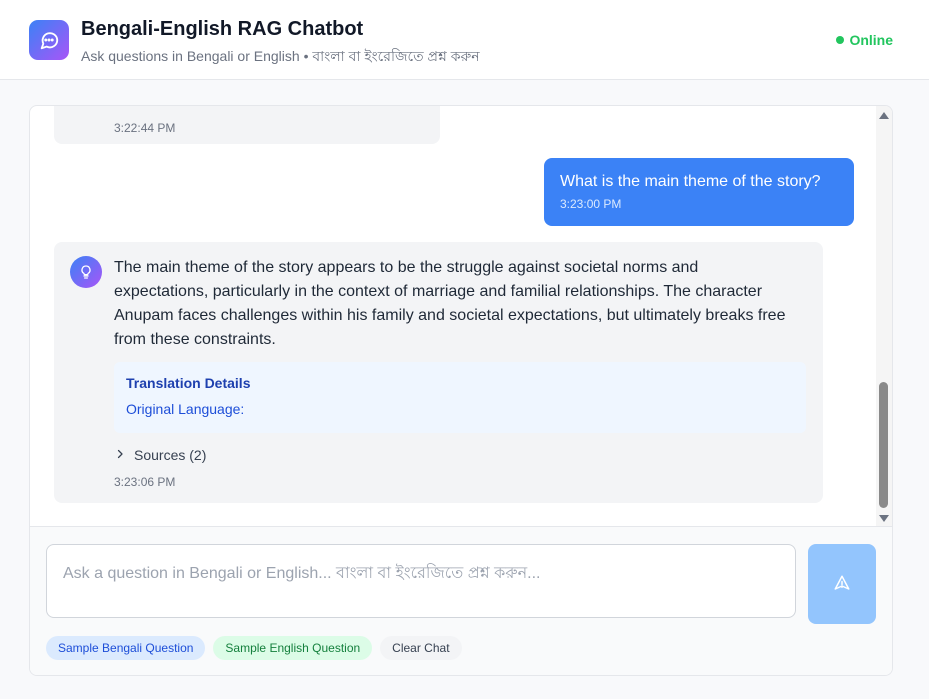 The image size is (929, 699). I want to click on sample-english-button: Sample English Question, so click(293, 648).